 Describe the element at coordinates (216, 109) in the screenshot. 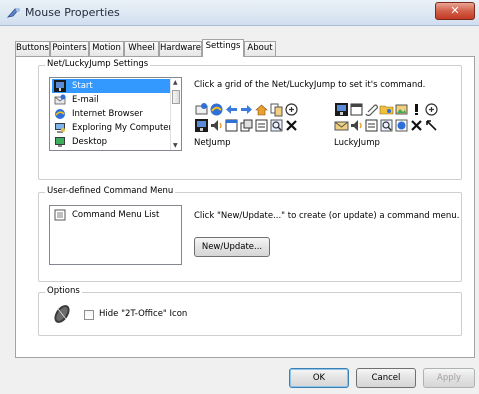

I see `netjump-cell-browser-icon` at that location.